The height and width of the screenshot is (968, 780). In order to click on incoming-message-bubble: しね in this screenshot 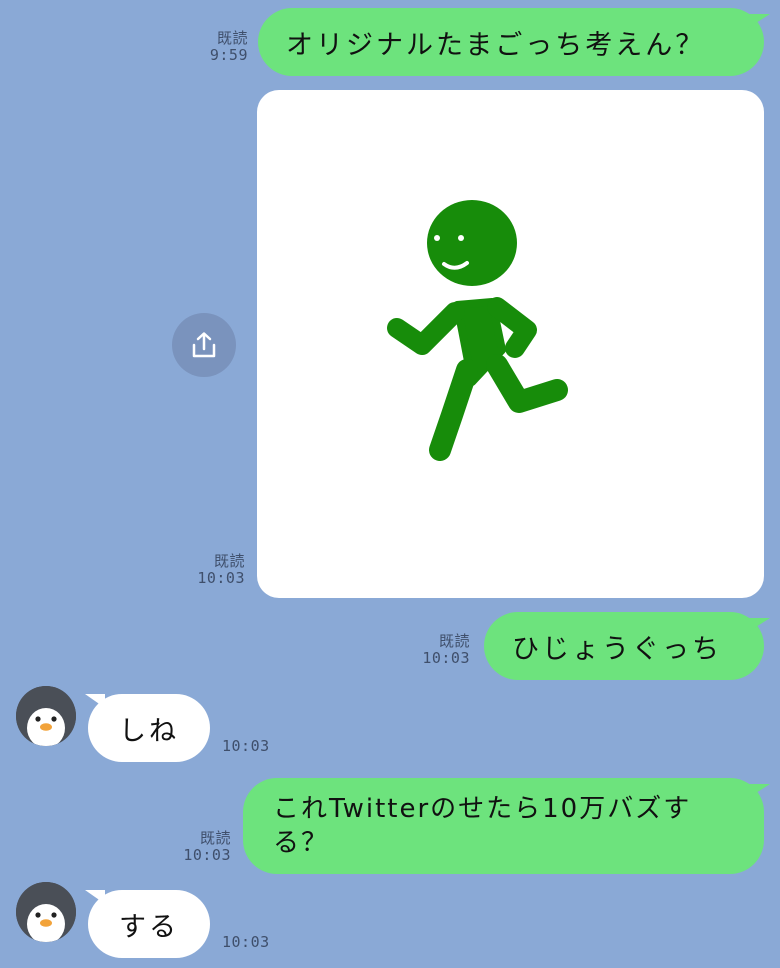, I will do `click(149, 728)`.